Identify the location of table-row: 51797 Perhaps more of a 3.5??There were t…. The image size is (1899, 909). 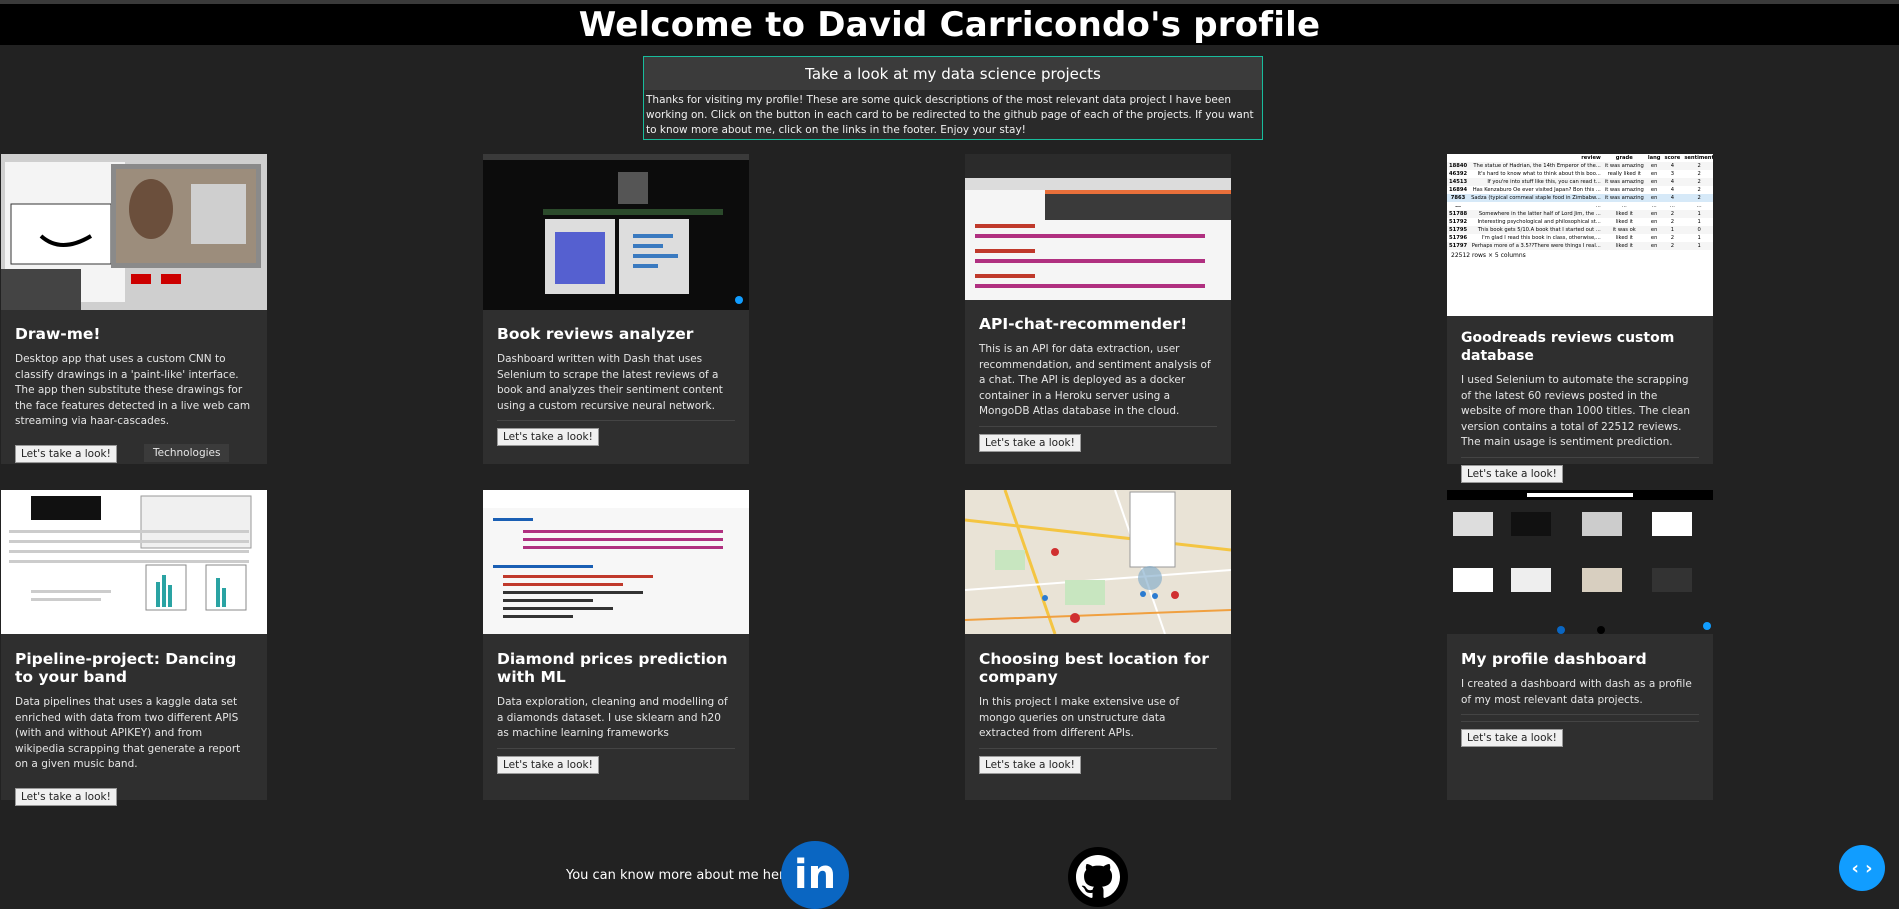
(1580, 246).